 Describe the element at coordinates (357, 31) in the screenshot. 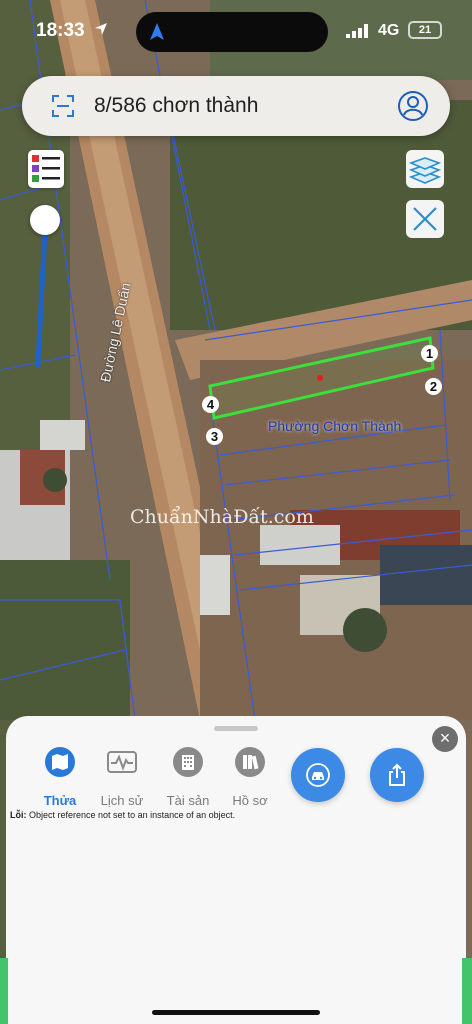

I see `signal-icon` at that location.